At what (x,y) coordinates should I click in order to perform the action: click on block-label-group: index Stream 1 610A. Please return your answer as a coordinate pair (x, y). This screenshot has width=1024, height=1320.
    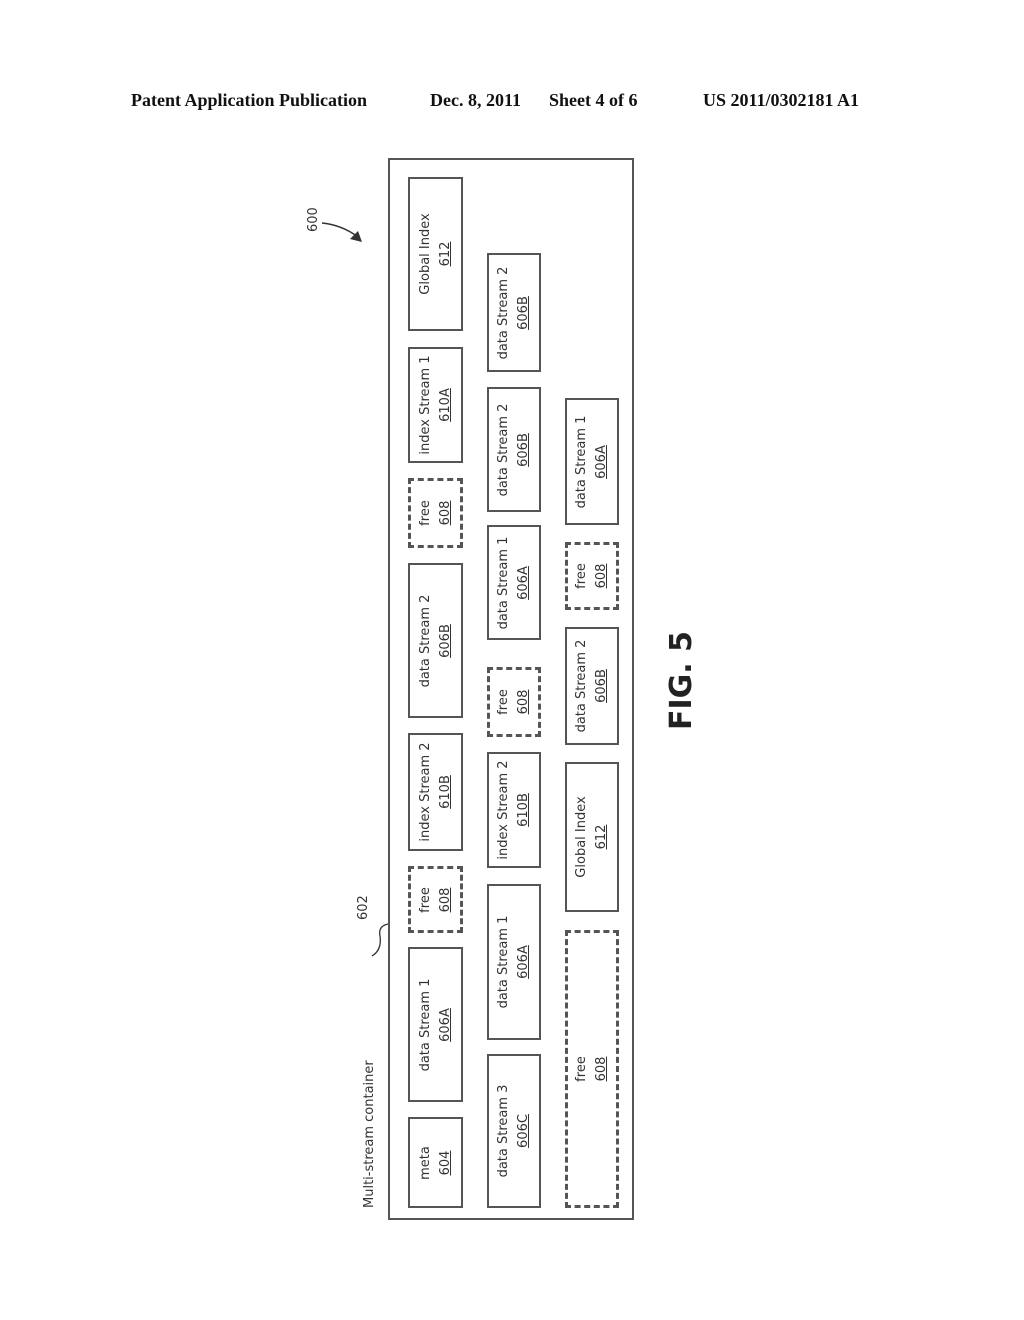
    Looking at the image, I should click on (436, 404).